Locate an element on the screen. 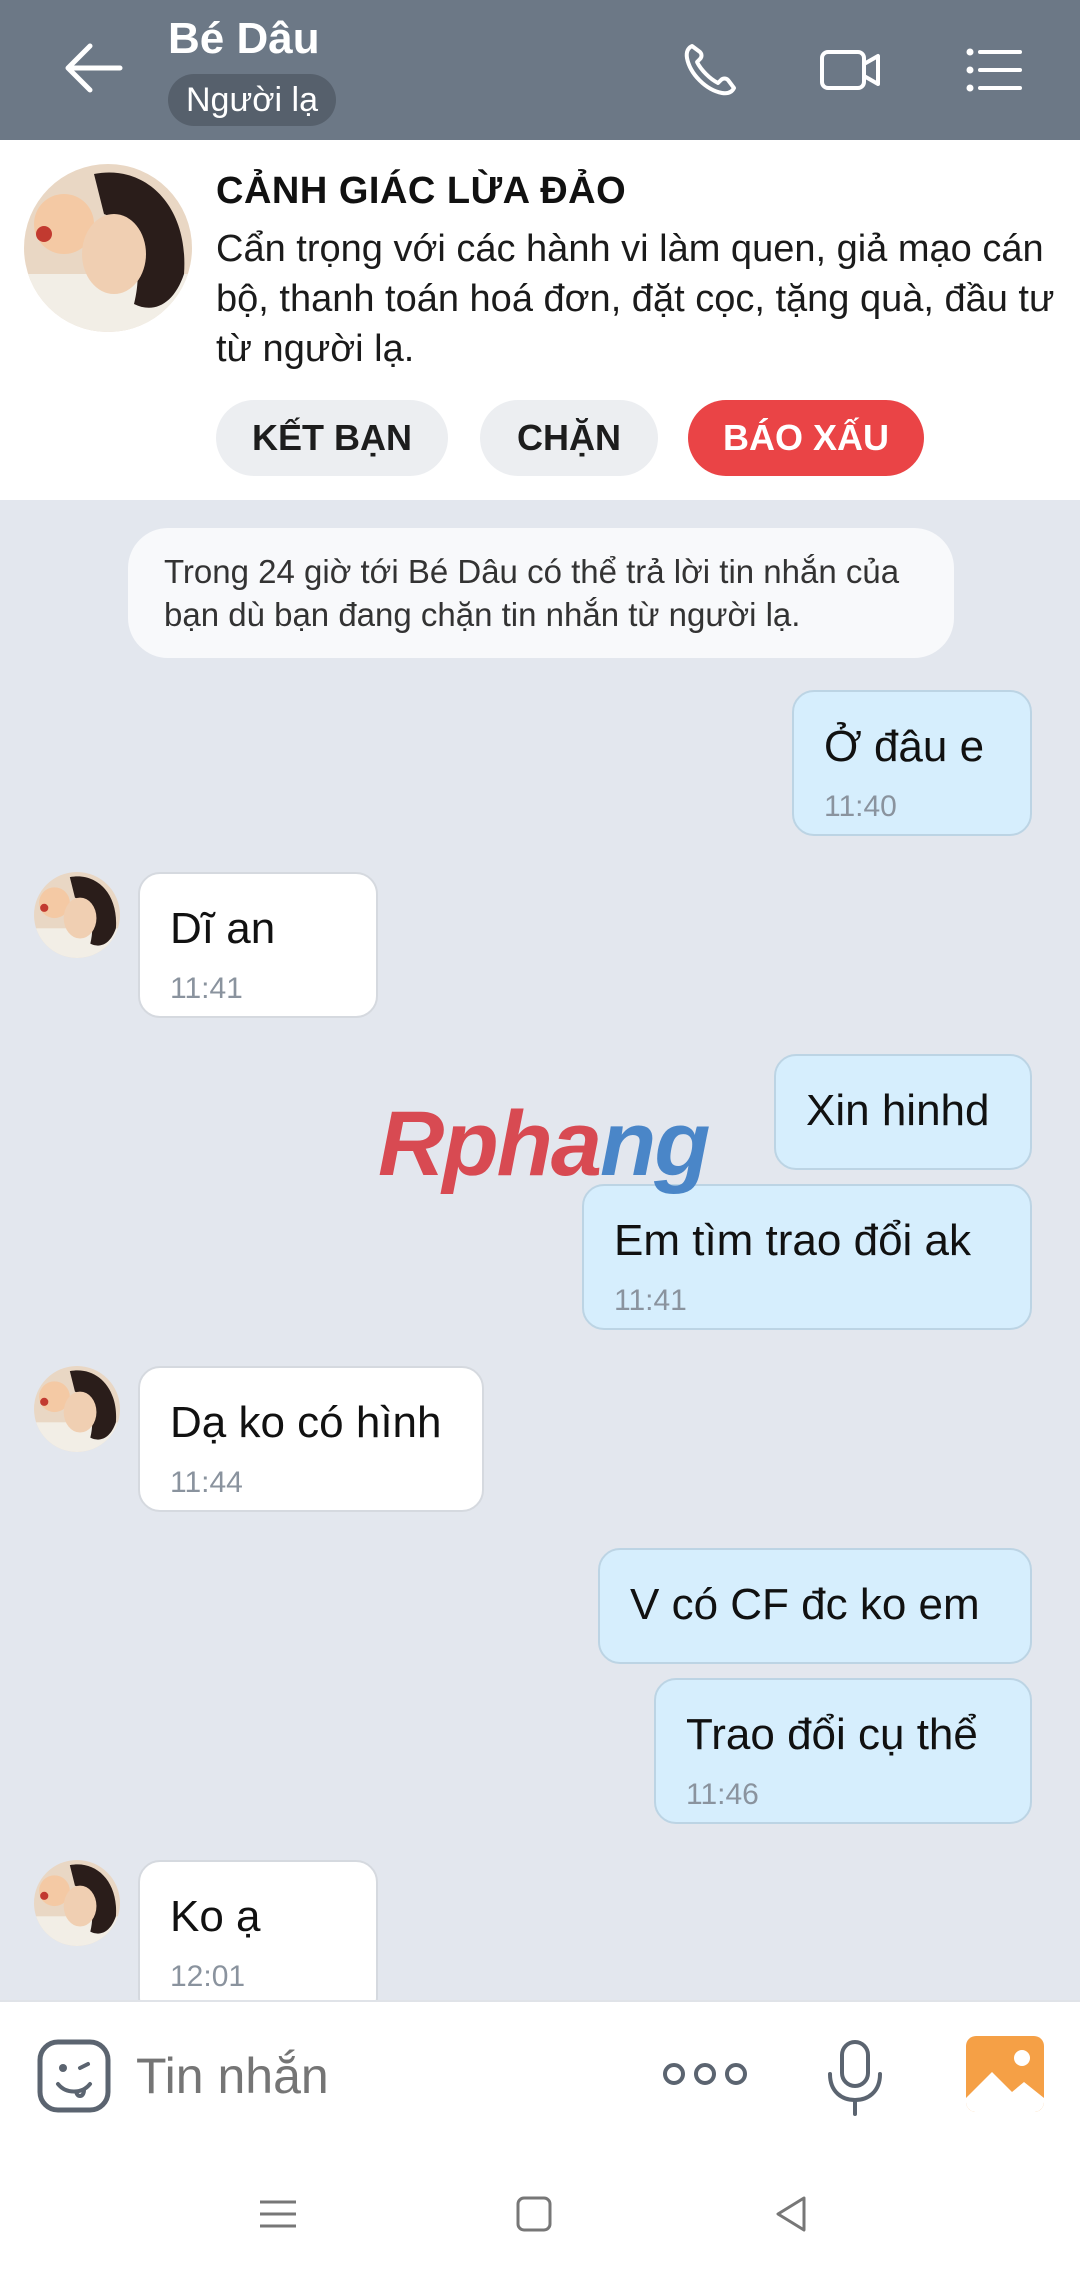  send-image-button is located at coordinates (1005, 2074).